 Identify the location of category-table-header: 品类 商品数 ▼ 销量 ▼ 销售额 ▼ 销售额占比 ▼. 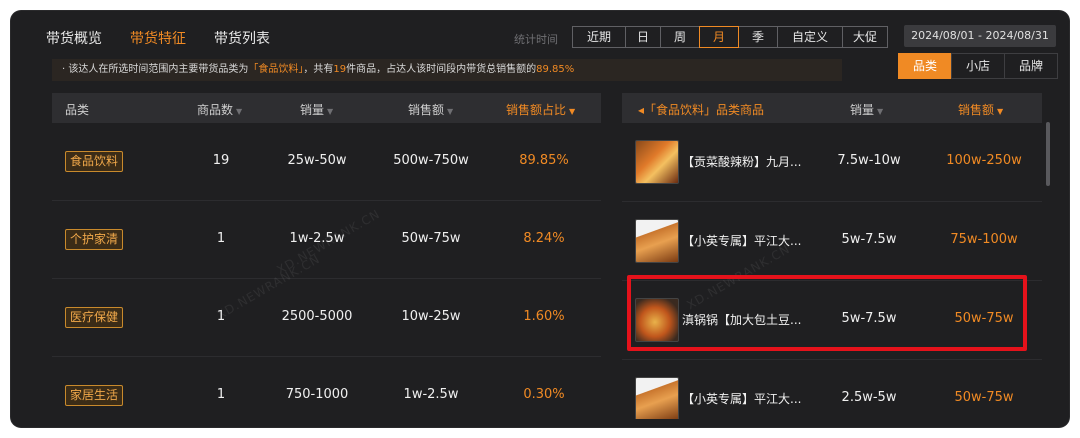
(326, 108).